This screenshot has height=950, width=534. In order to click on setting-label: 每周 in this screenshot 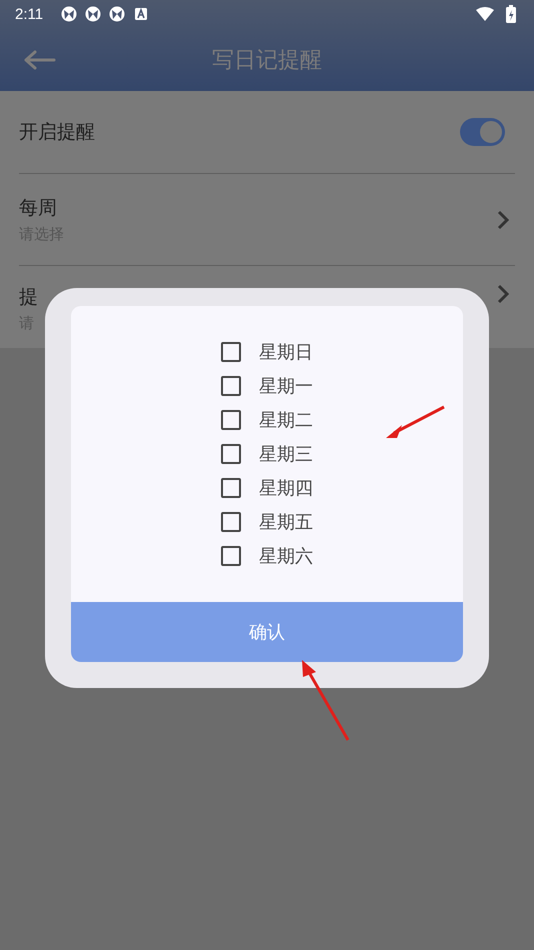, I will do `click(38, 208)`.